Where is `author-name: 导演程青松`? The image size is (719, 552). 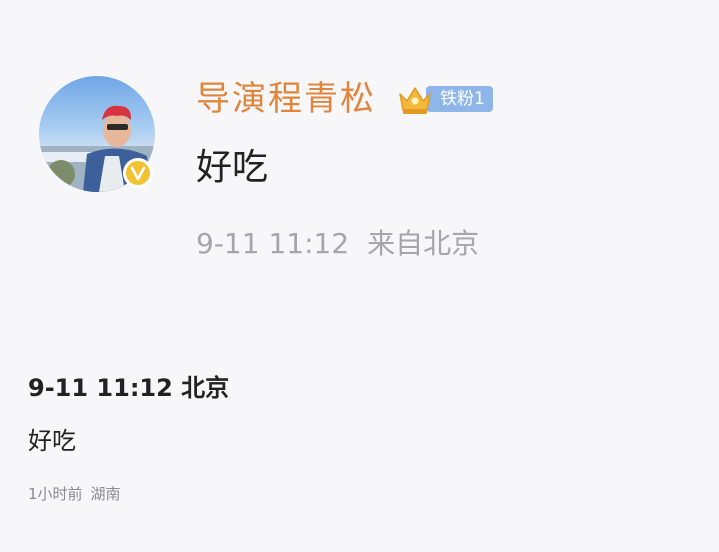 author-name: 导演程青松 is located at coordinates (286, 99).